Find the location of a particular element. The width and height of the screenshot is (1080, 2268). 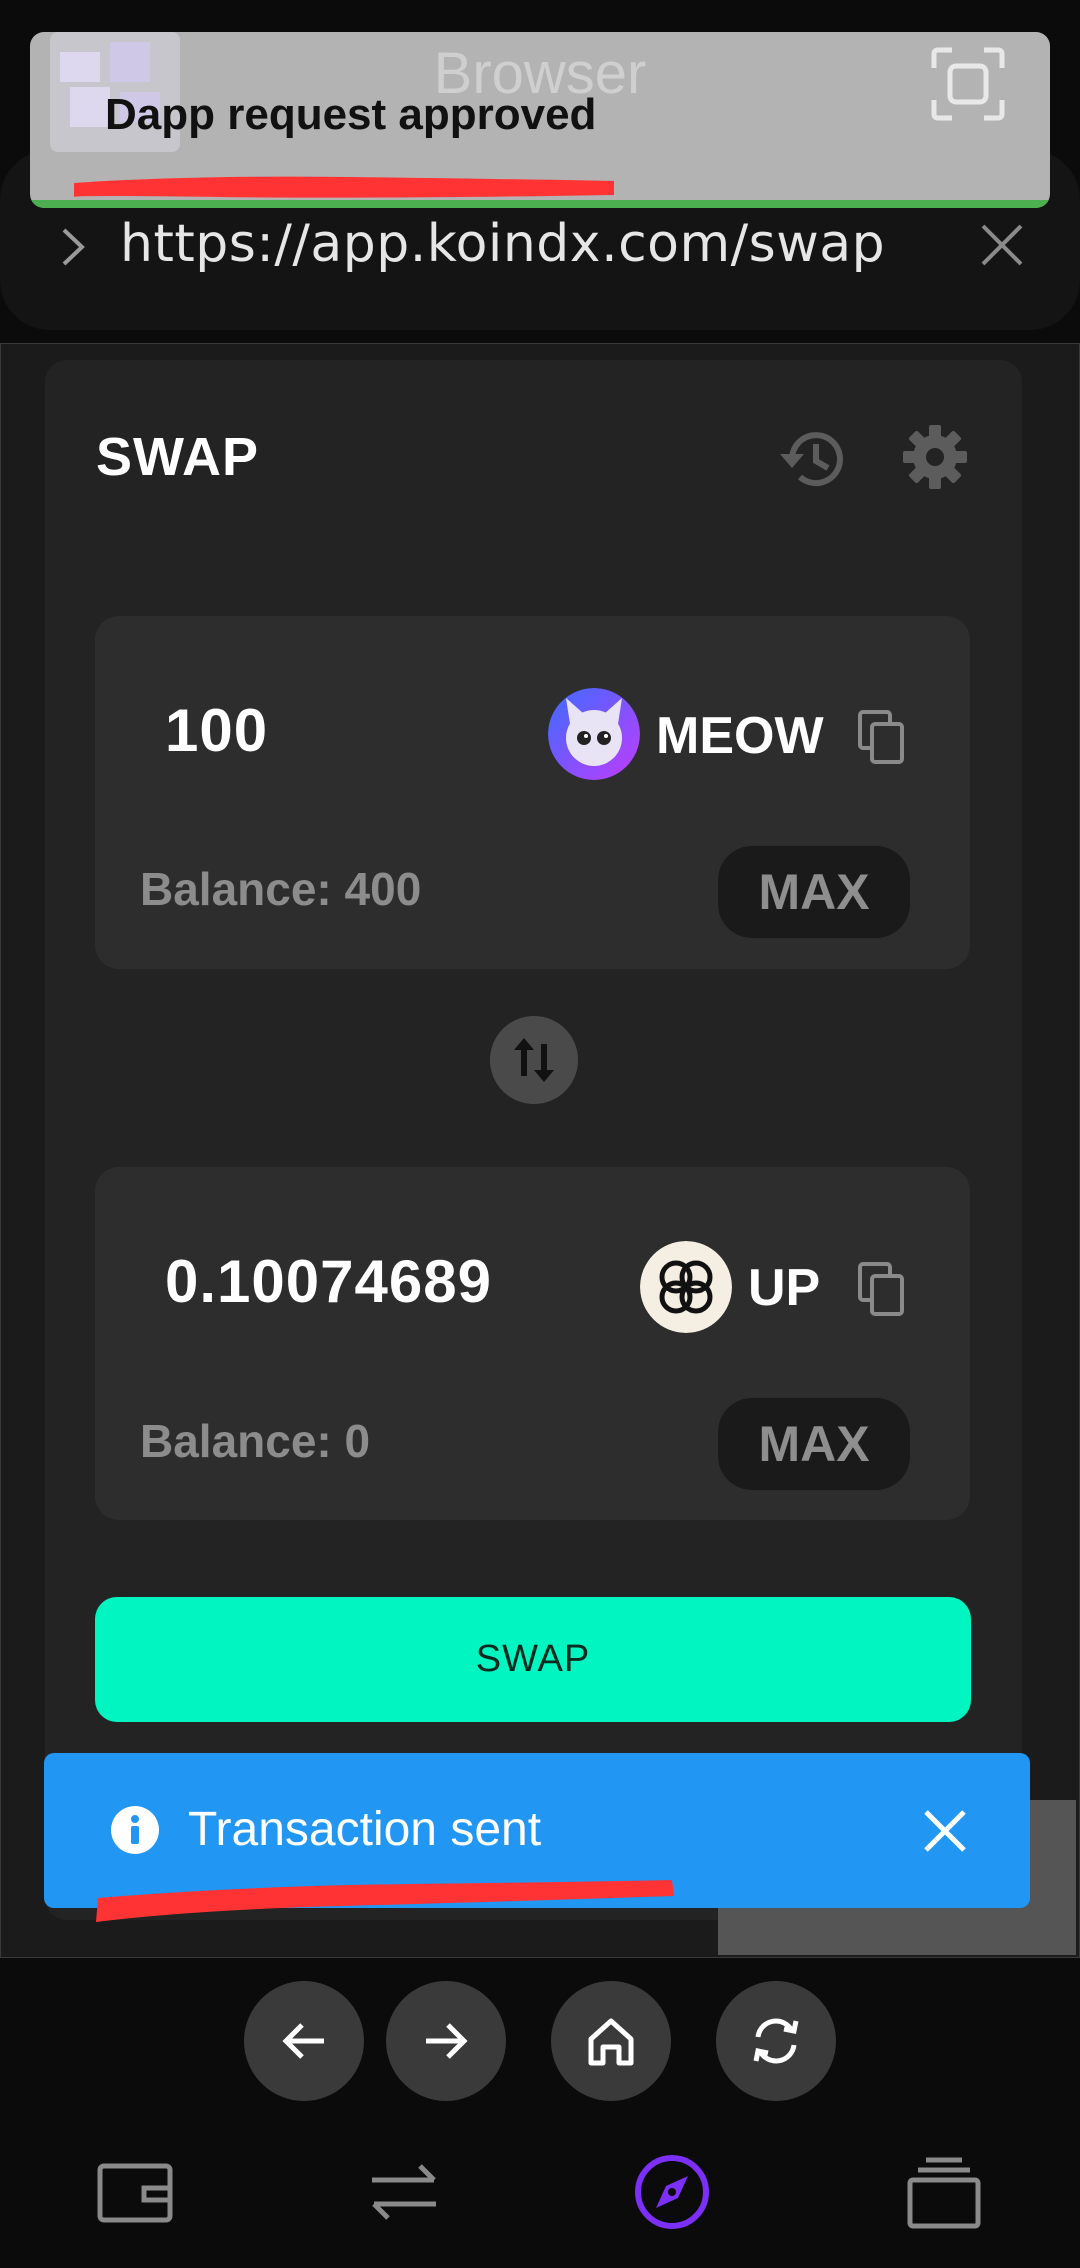

refresh-button is located at coordinates (776, 2041).